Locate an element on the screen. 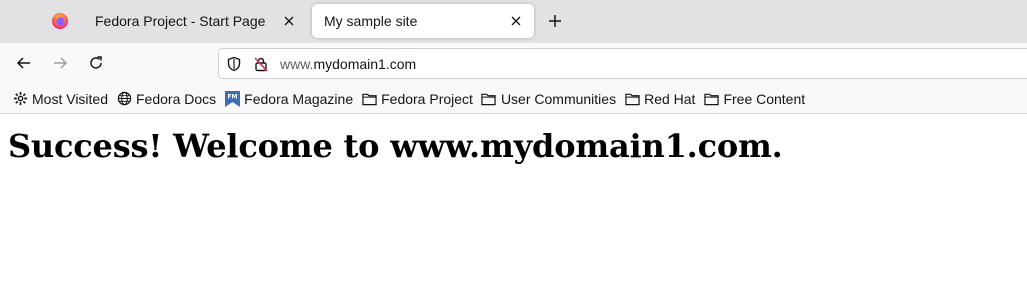 The image size is (1027, 288). navigation-toolbar: www.mydomain1.com is located at coordinates (513, 63).